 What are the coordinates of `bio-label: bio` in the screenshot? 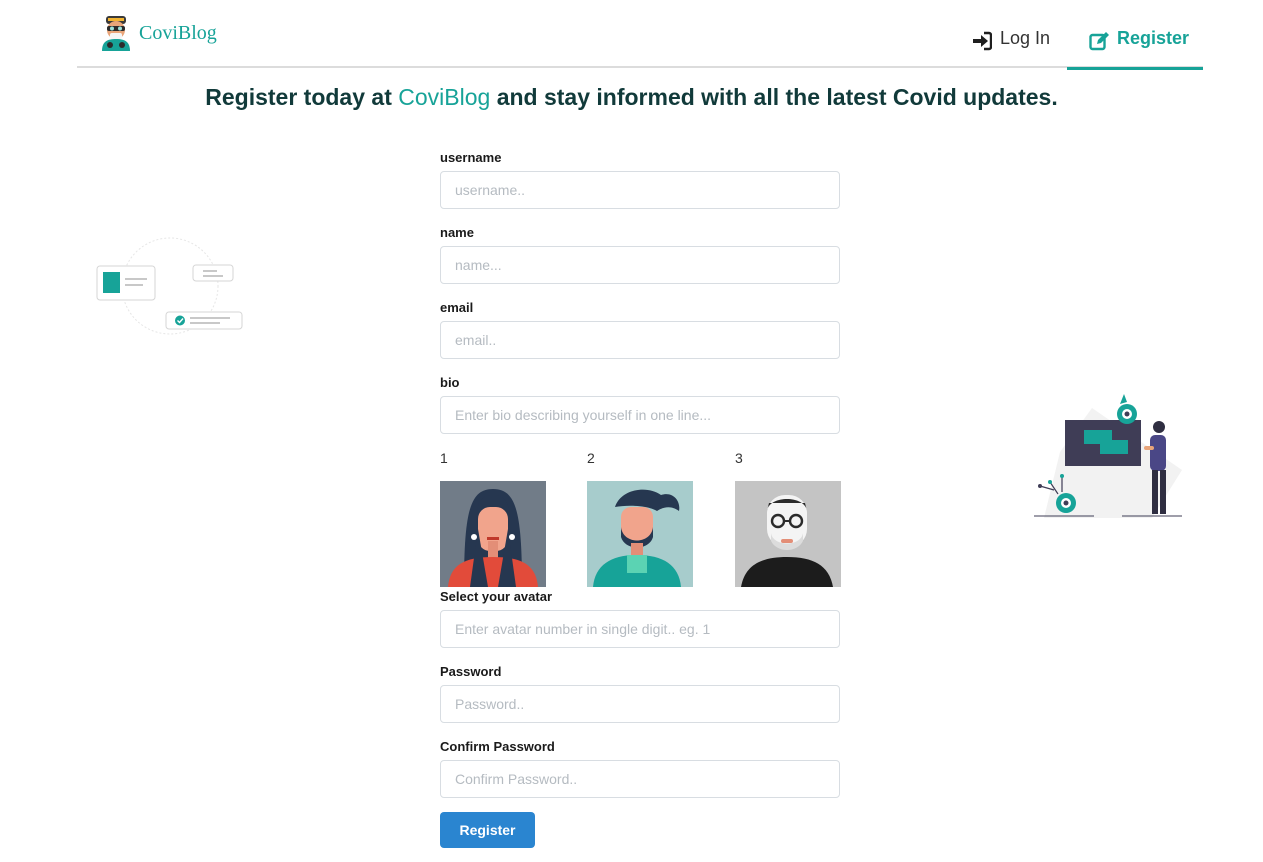 It's located at (450, 382).